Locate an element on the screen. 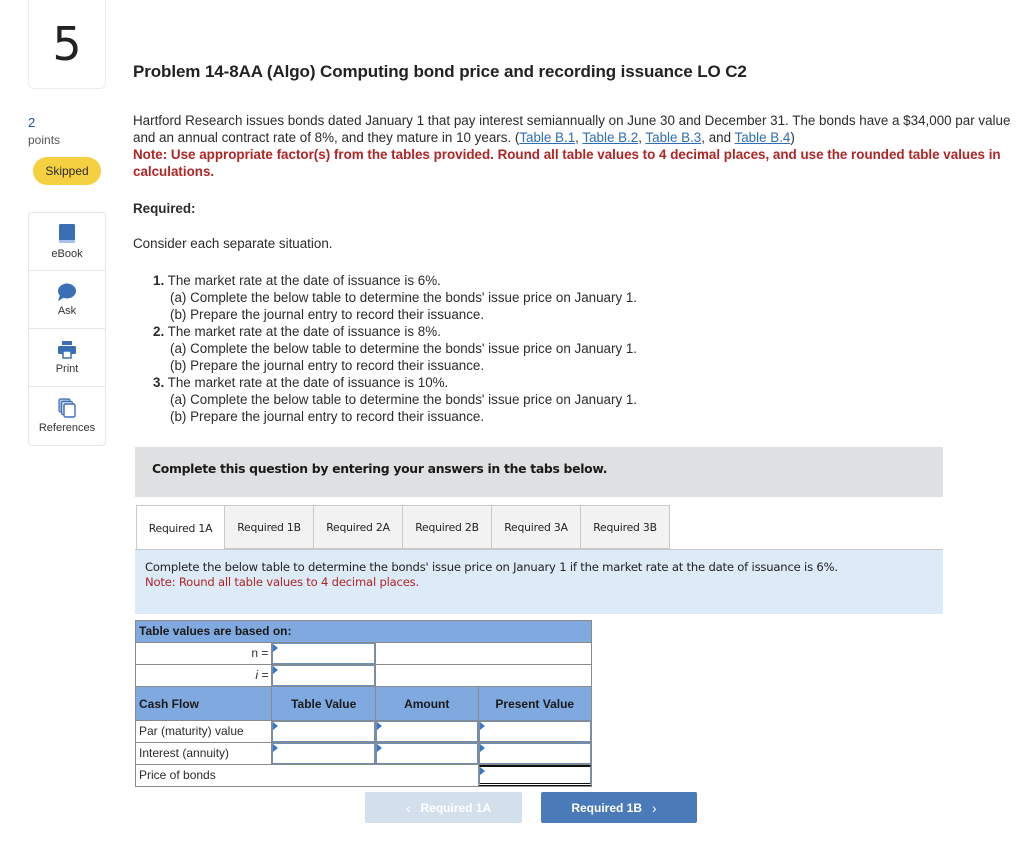  total-row: Price of bonds is located at coordinates (363, 775).